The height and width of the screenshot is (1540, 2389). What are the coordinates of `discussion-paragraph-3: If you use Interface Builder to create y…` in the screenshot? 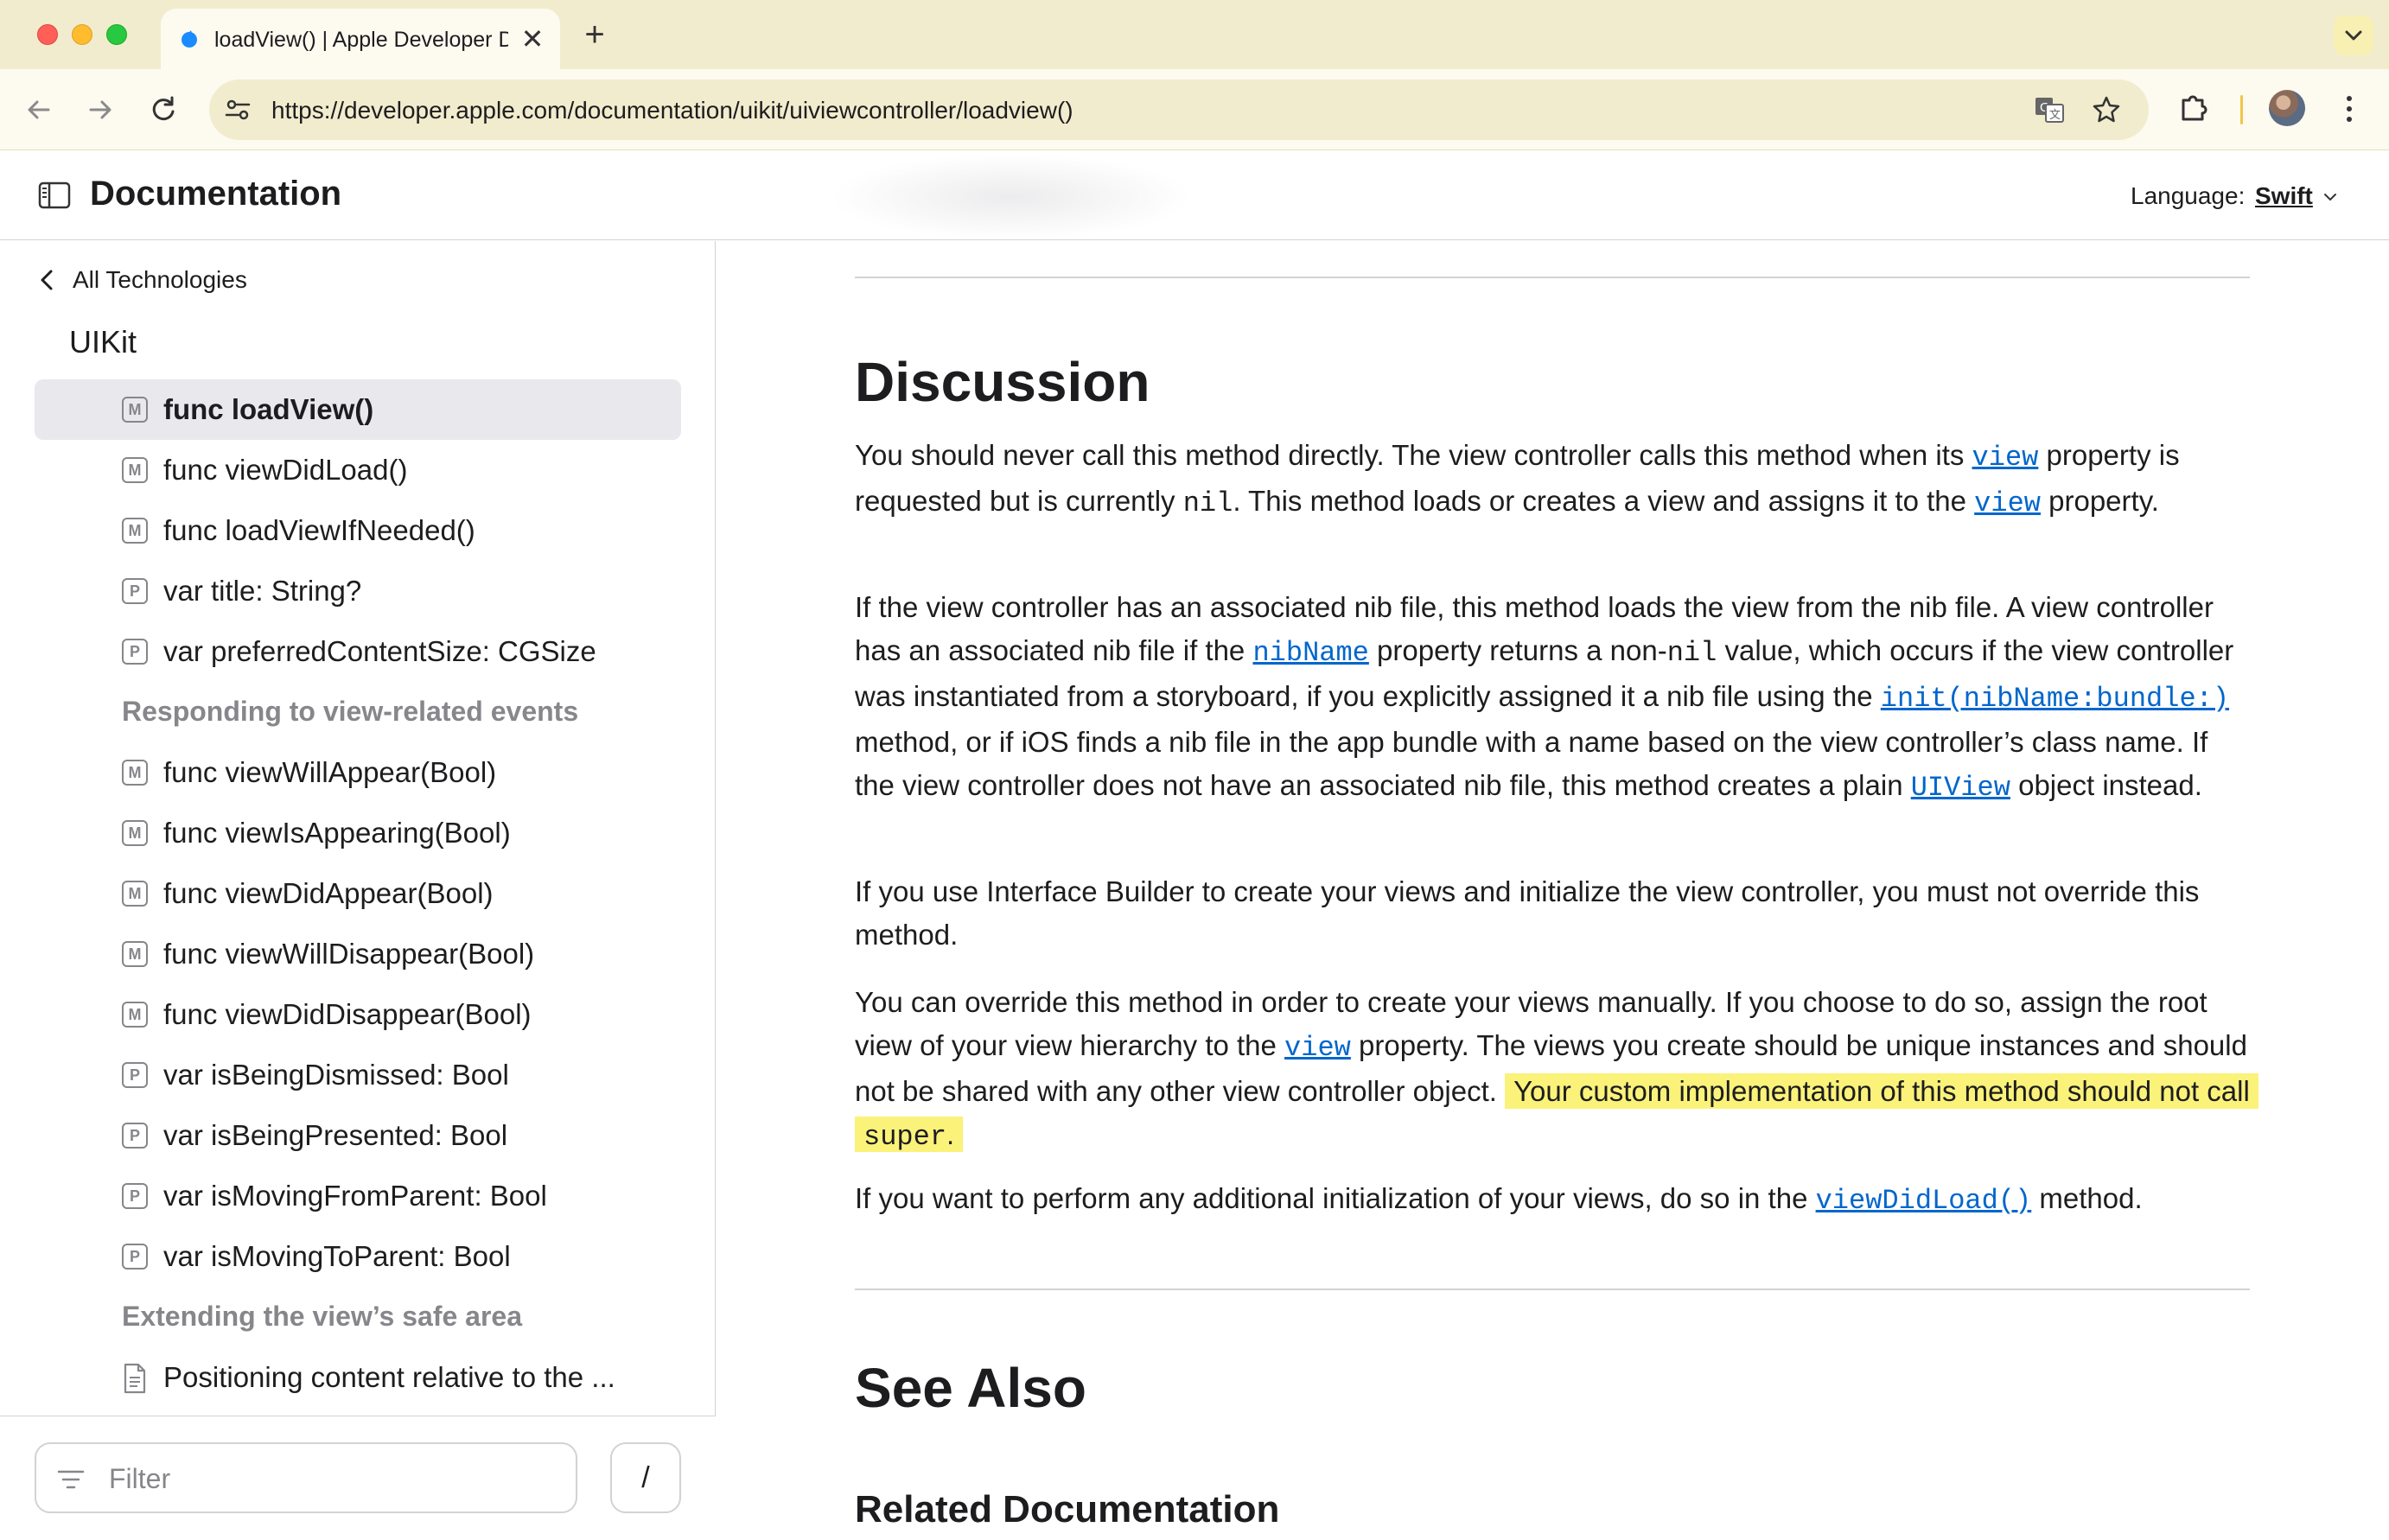 It's located at (1527, 913).